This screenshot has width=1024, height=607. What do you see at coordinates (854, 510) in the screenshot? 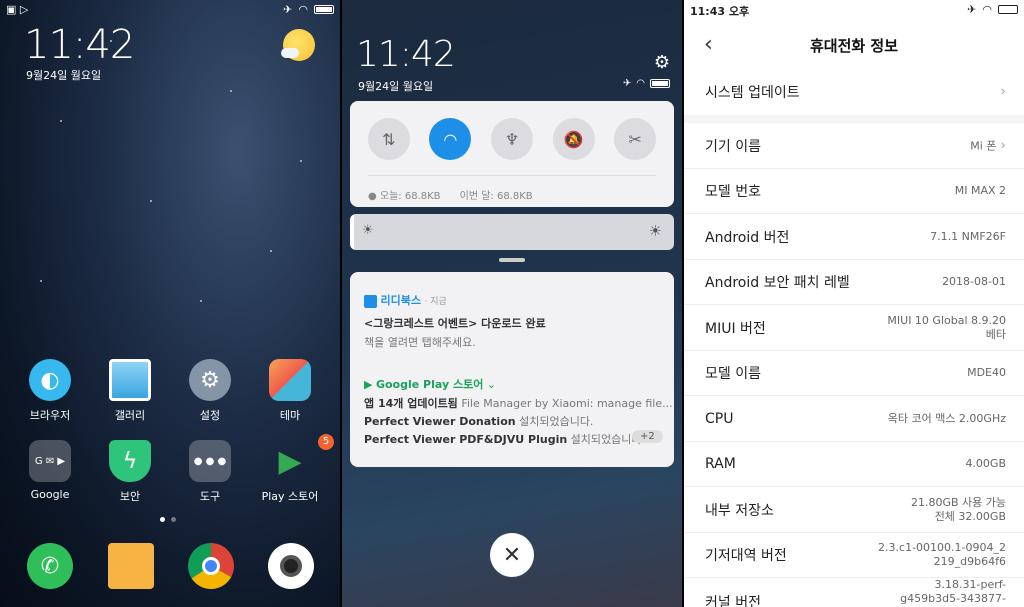
I see `row-internal-storage: 내부 저장소 21.80GB 사용 가능 전체 32.00GB` at bounding box center [854, 510].